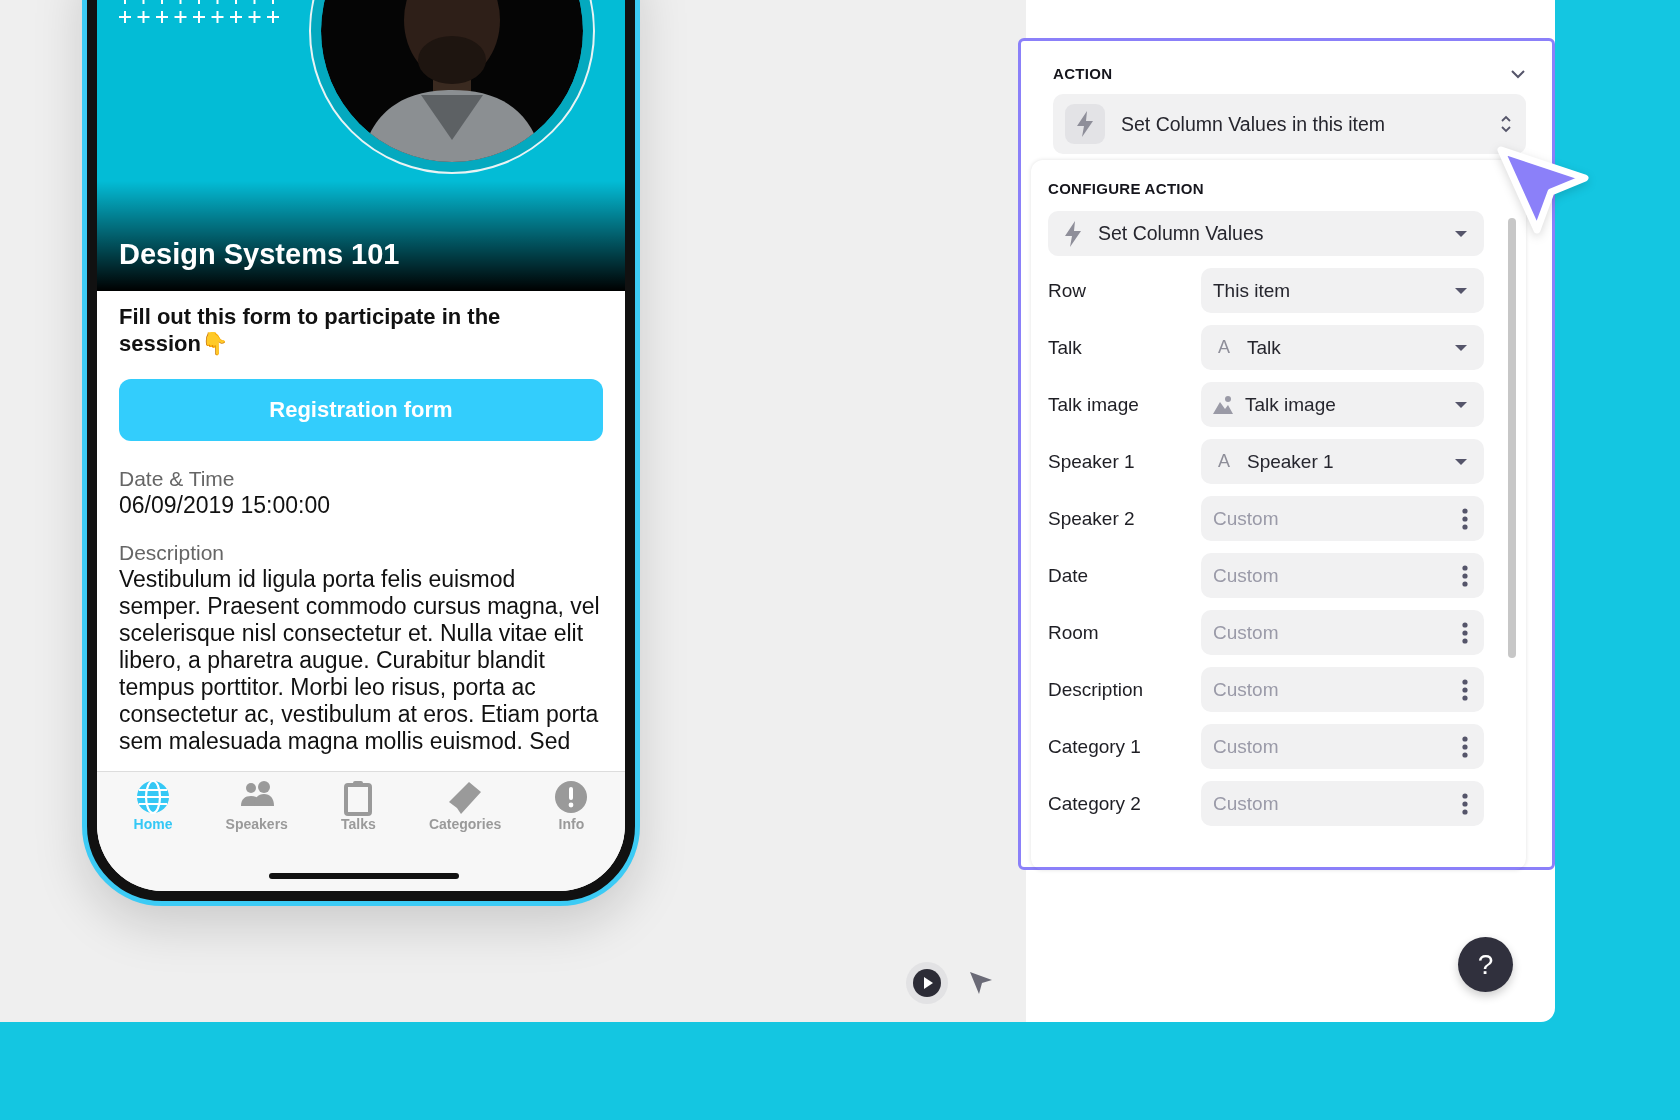  What do you see at coordinates (177, 479) in the screenshot?
I see `detail-label: Date & Time` at bounding box center [177, 479].